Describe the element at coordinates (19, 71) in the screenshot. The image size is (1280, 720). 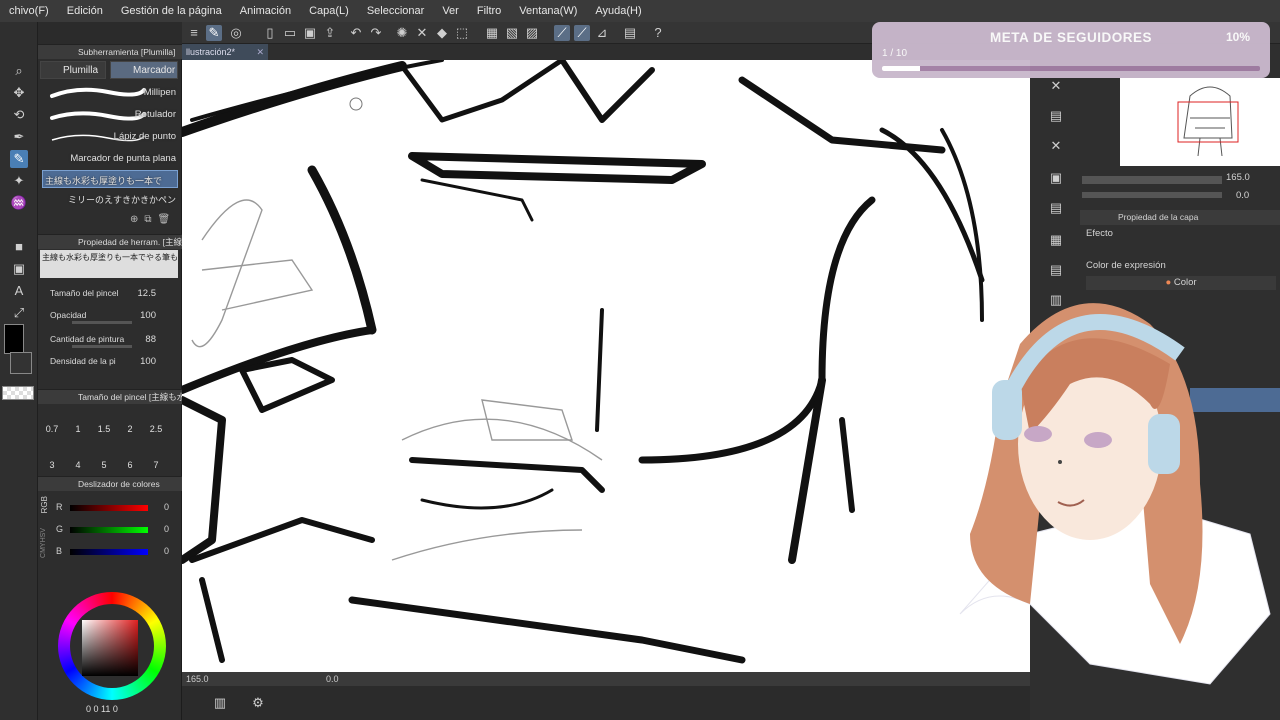
I see `zoom-icon: ⌕` at that location.